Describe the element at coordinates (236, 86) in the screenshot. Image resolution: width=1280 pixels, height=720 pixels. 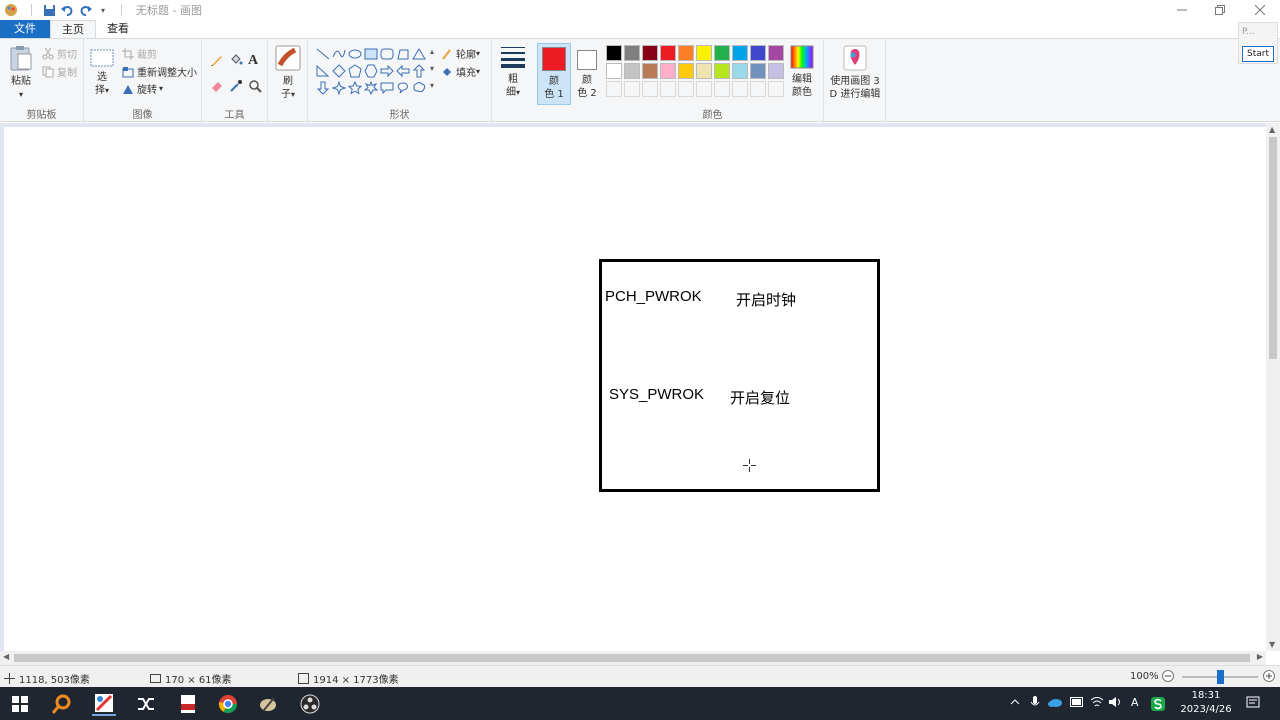
I see `color-picker-icon` at that location.